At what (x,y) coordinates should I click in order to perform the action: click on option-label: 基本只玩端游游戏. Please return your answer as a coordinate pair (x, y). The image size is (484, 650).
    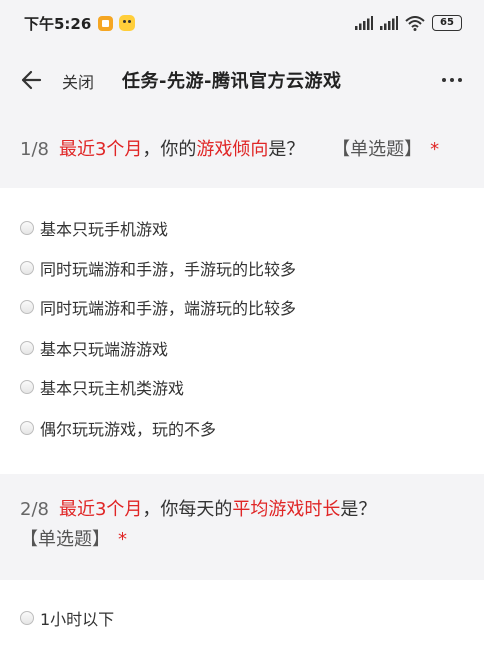
    Looking at the image, I should click on (104, 349).